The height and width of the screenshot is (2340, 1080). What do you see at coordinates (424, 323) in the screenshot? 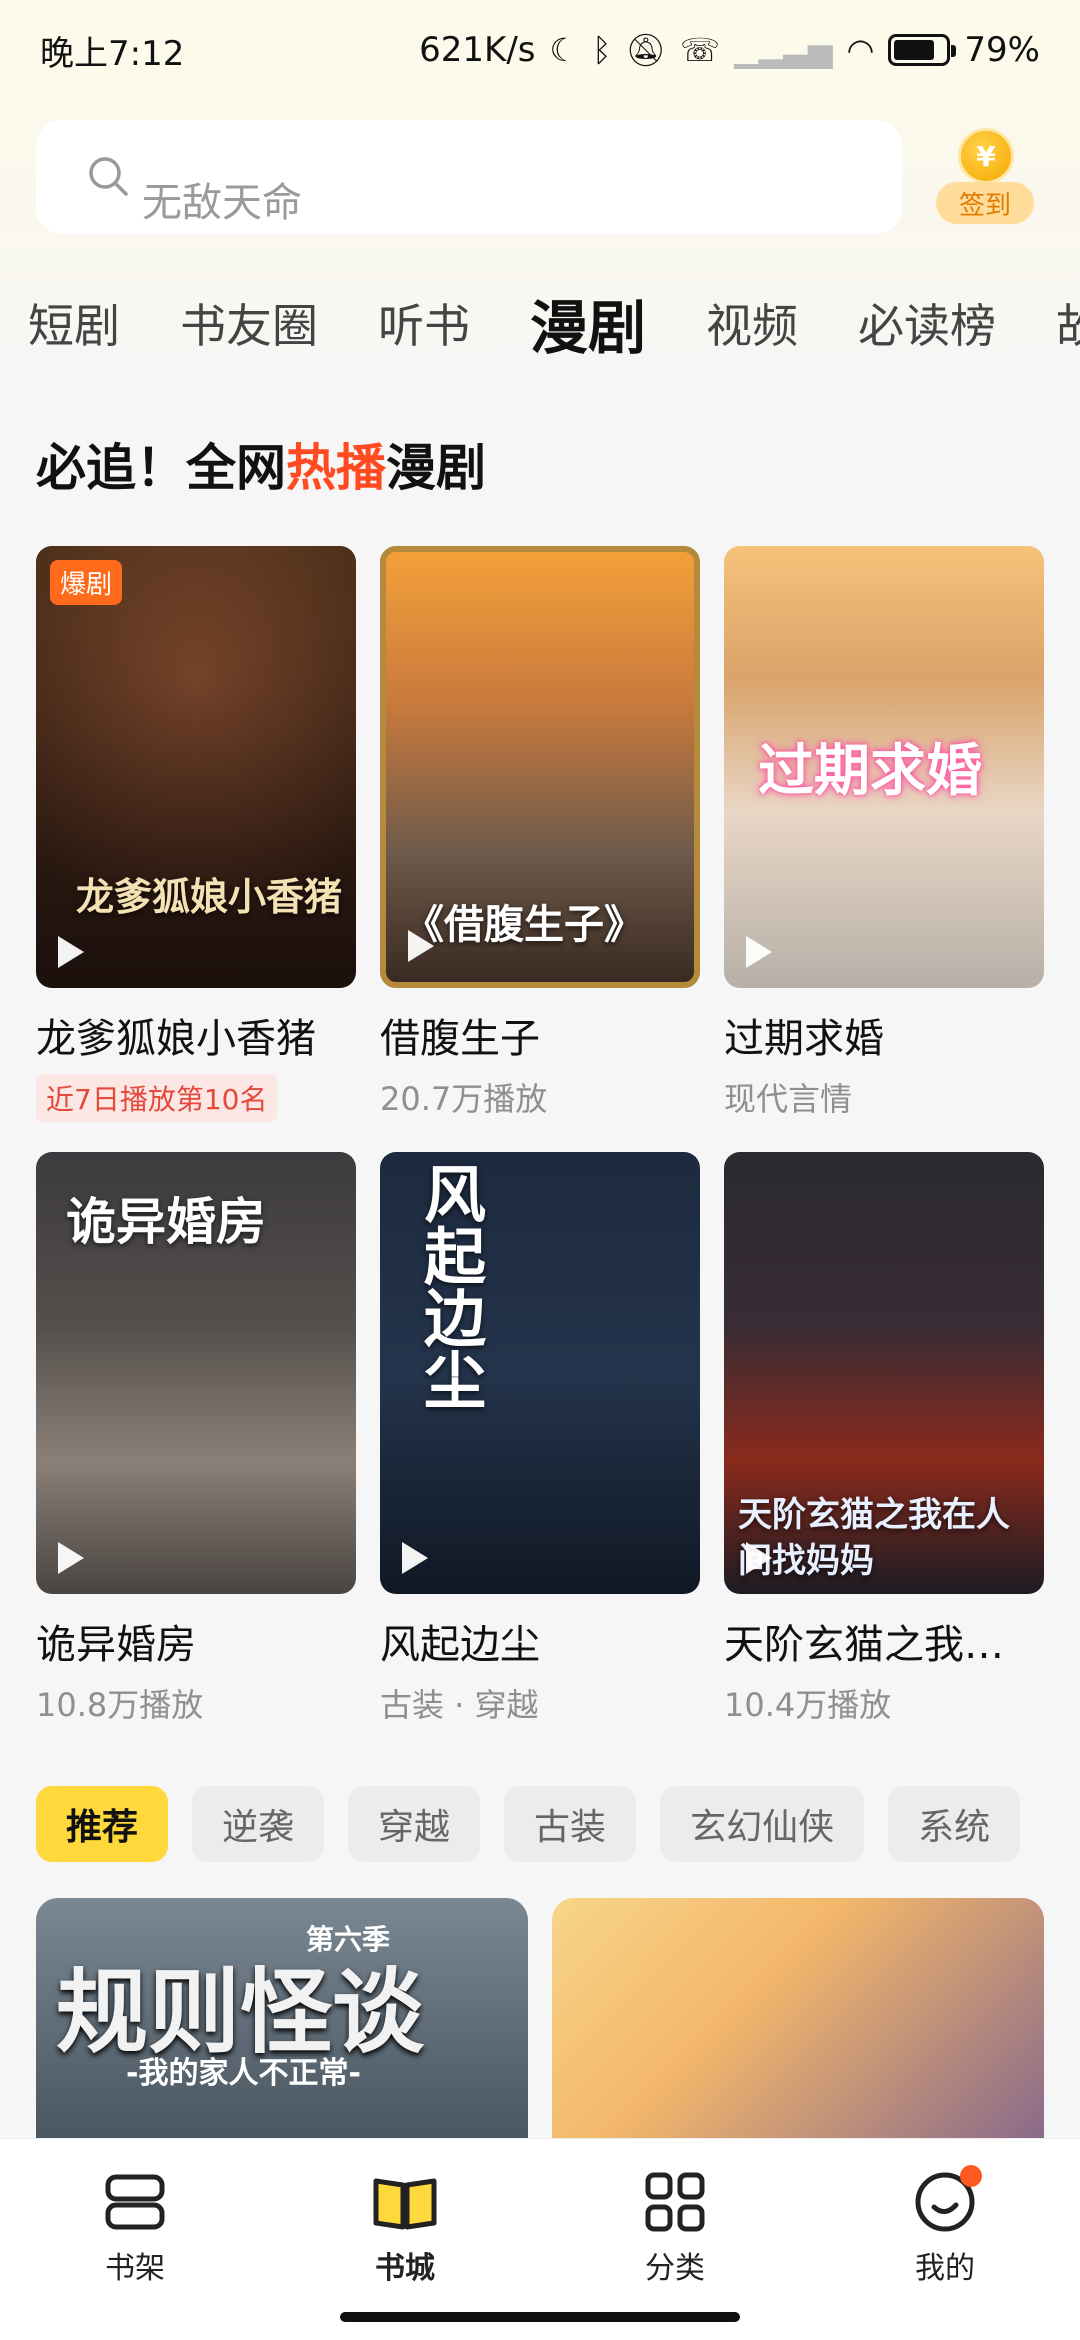
I see `tab-audiobook: 听书` at bounding box center [424, 323].